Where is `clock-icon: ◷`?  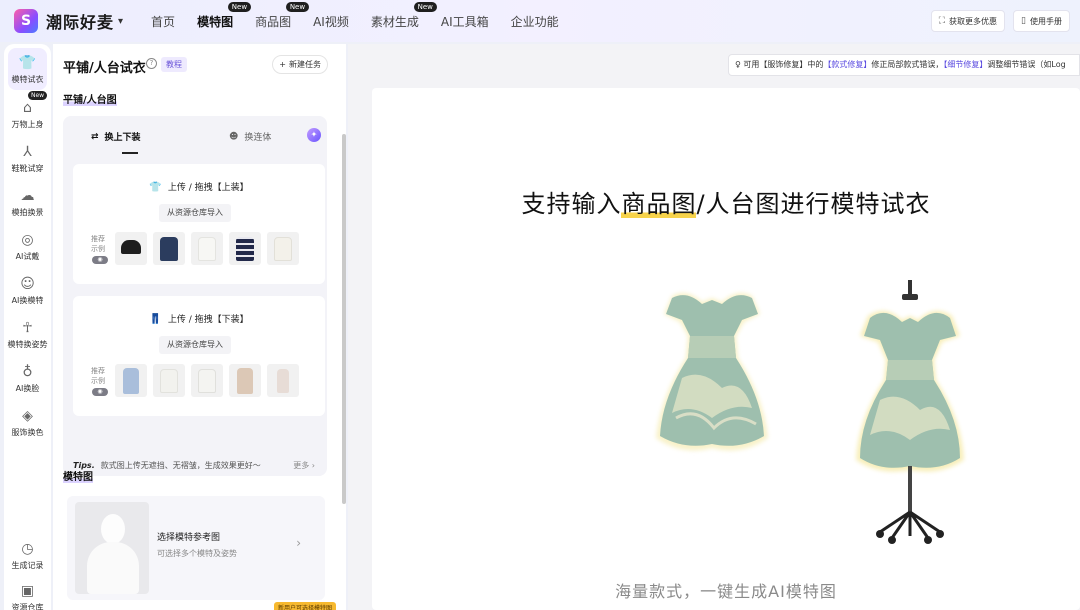 clock-icon: ◷ is located at coordinates (27, 549).